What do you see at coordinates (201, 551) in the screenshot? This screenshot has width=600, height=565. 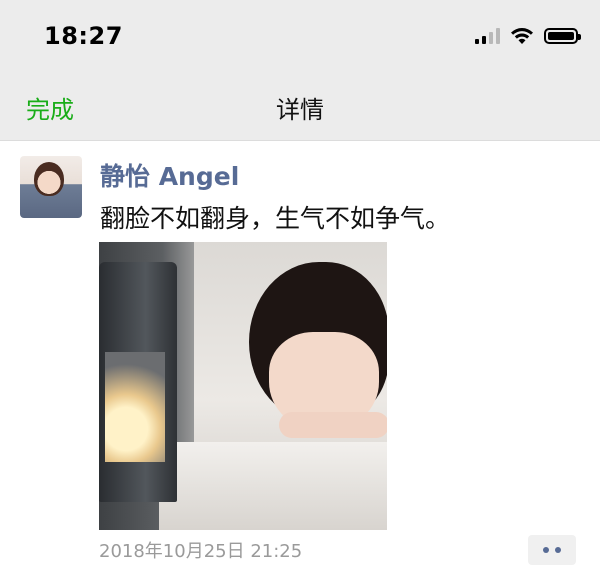 I see `post-timestamp: 2018年10月25日 21:25` at bounding box center [201, 551].